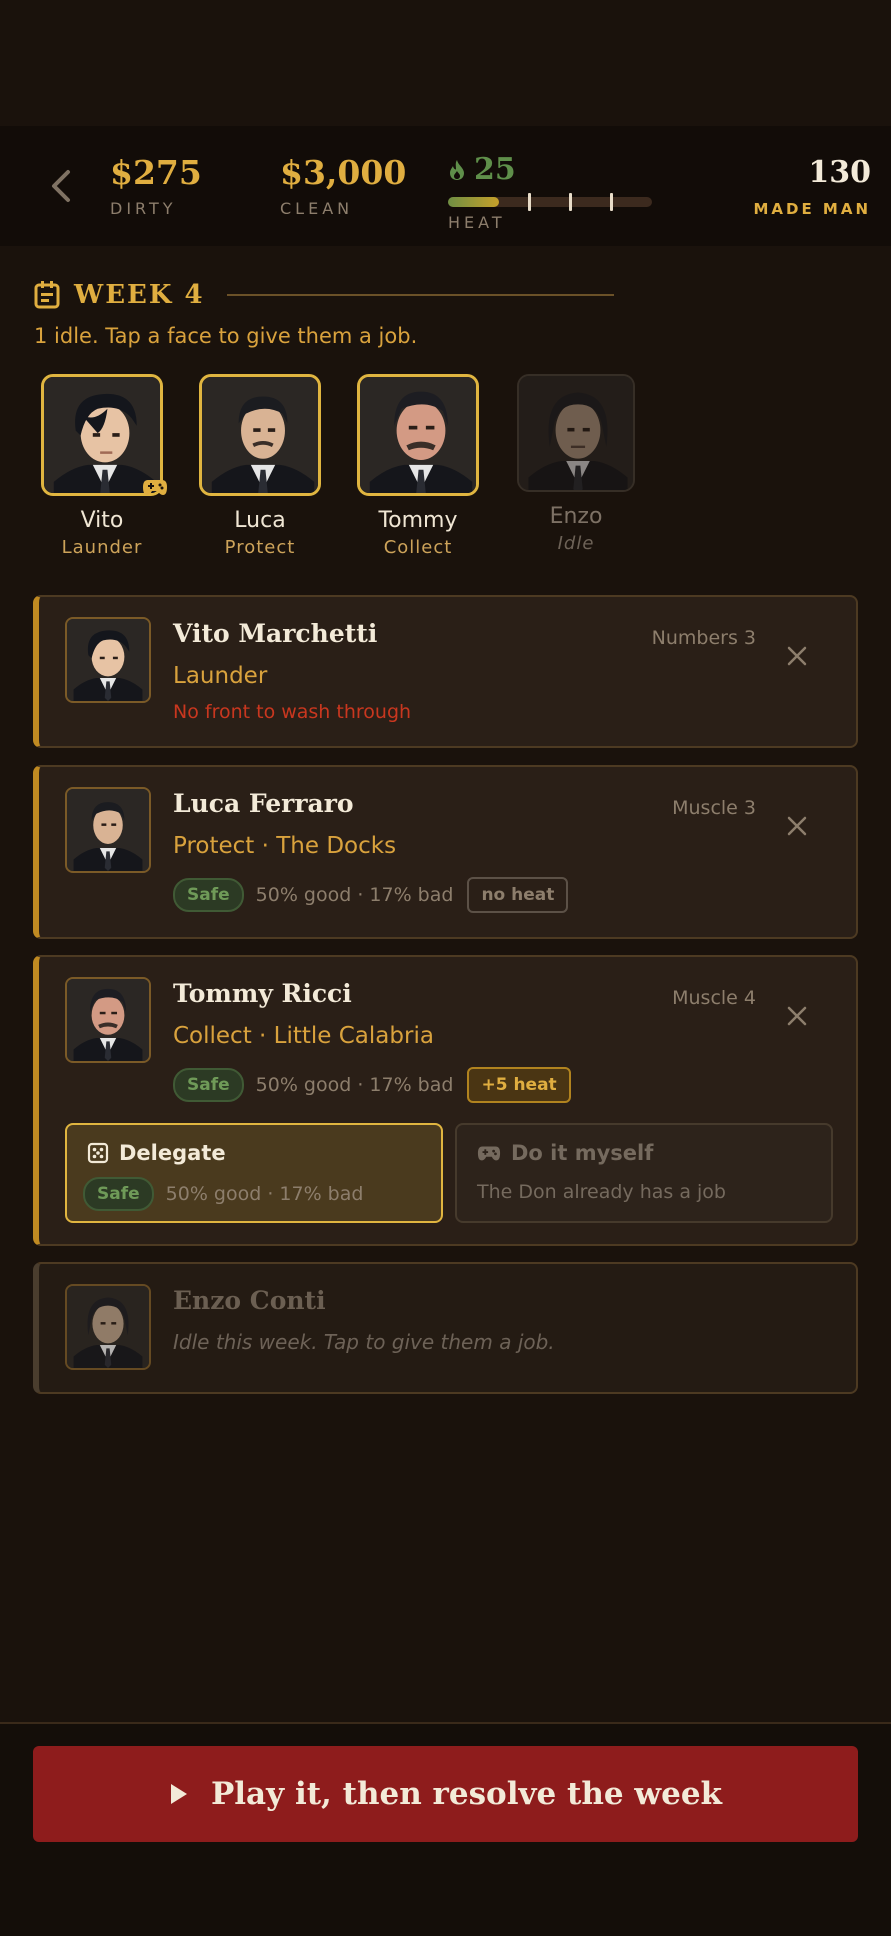 Image resolution: width=891 pixels, height=1936 pixels. I want to click on card-name: Enzo Conti, so click(249, 1300).